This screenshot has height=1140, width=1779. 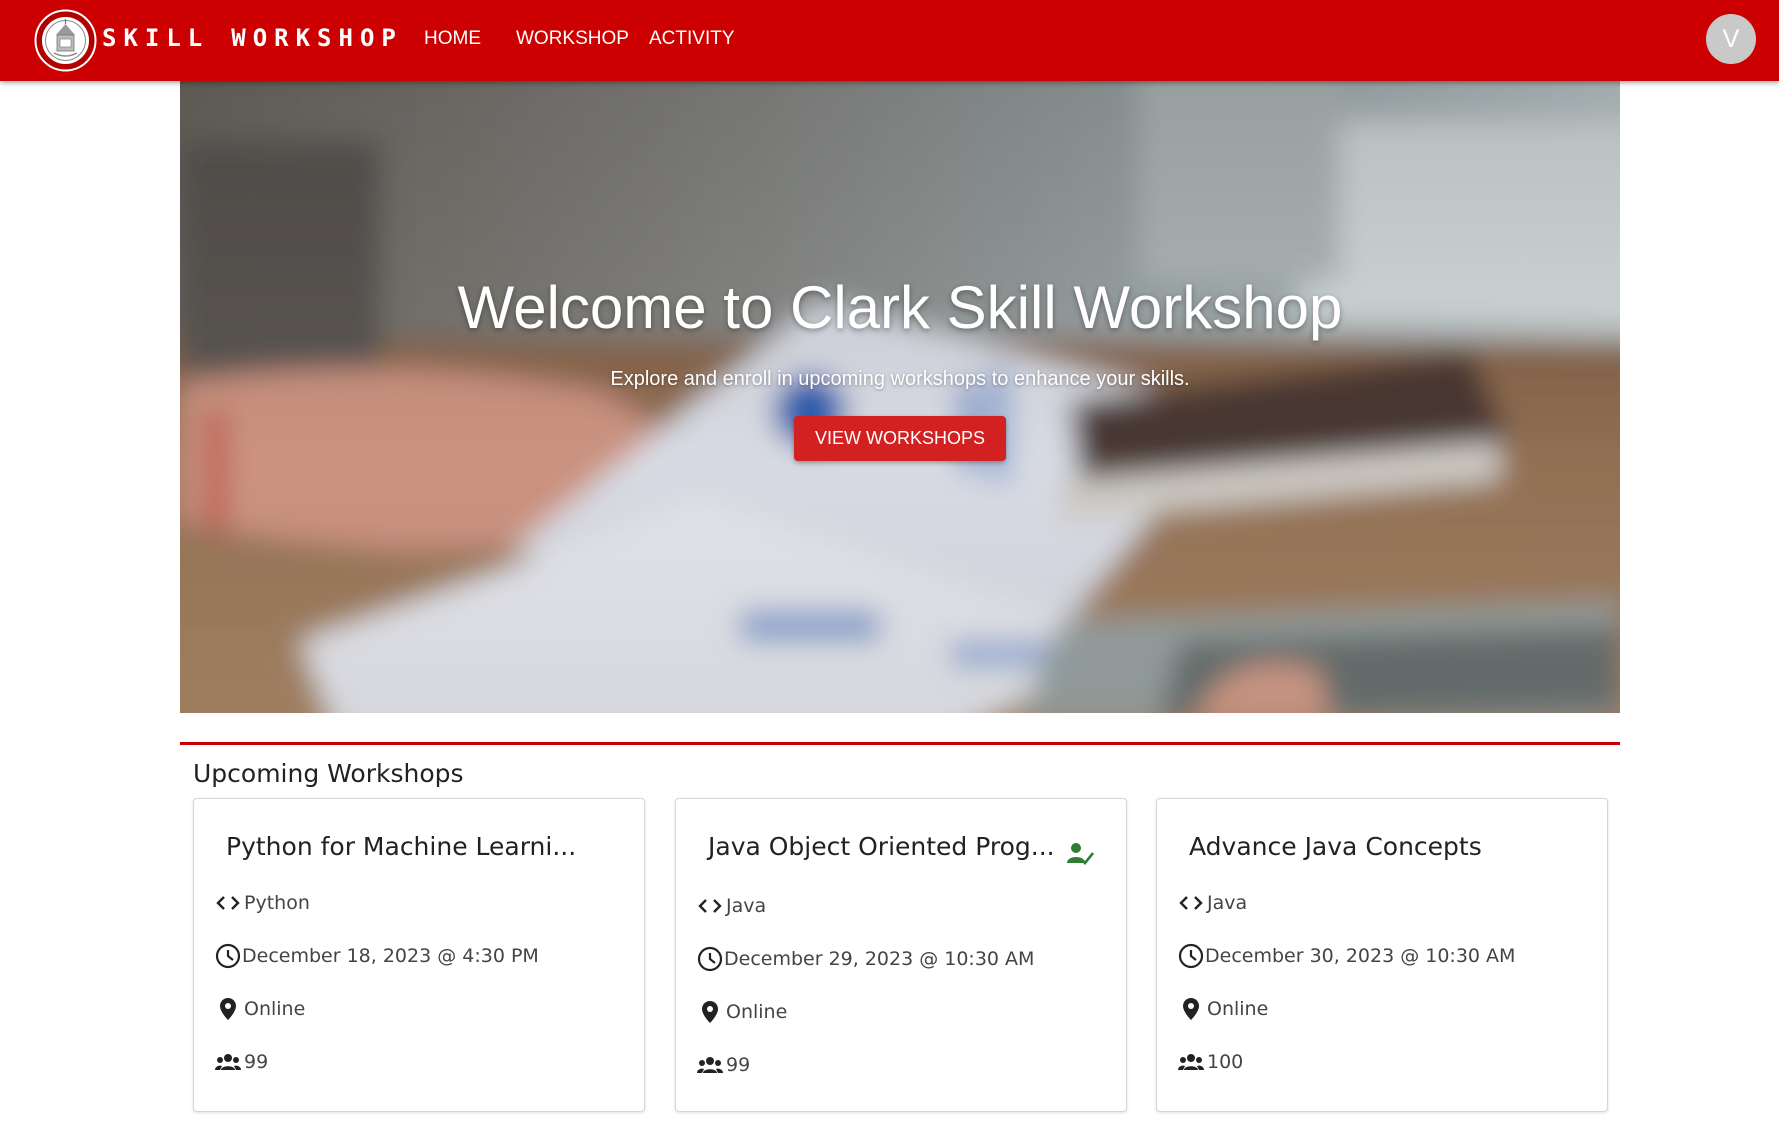 I want to click on clark-seal-logo, so click(x=65, y=40).